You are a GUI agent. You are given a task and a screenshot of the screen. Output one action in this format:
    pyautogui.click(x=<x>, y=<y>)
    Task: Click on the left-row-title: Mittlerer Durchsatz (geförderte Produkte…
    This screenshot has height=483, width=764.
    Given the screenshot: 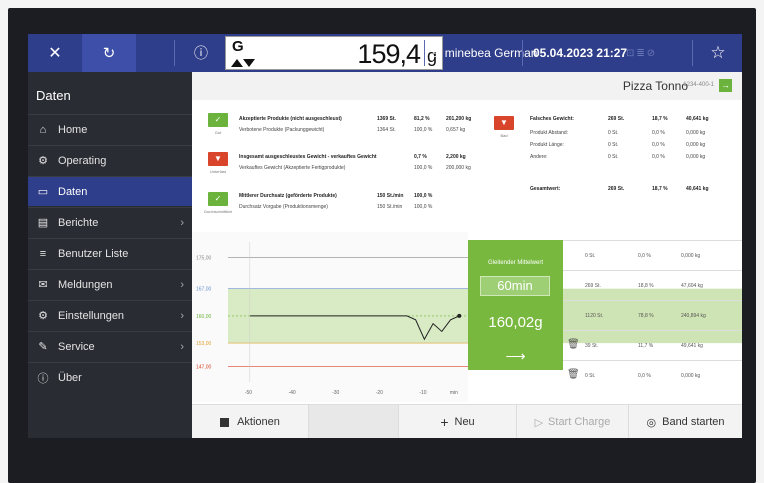 What is the action you would take?
    pyautogui.click(x=288, y=196)
    